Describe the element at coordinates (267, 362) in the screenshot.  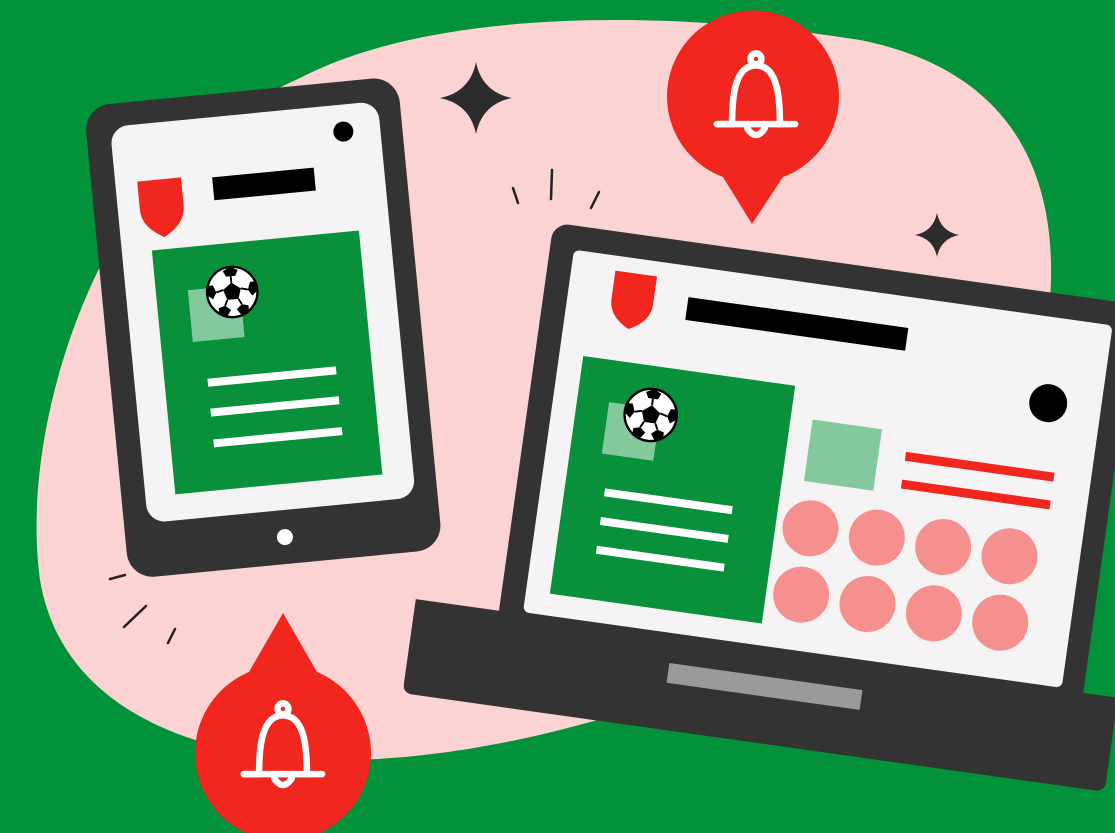
I see `tablet-article-card` at that location.